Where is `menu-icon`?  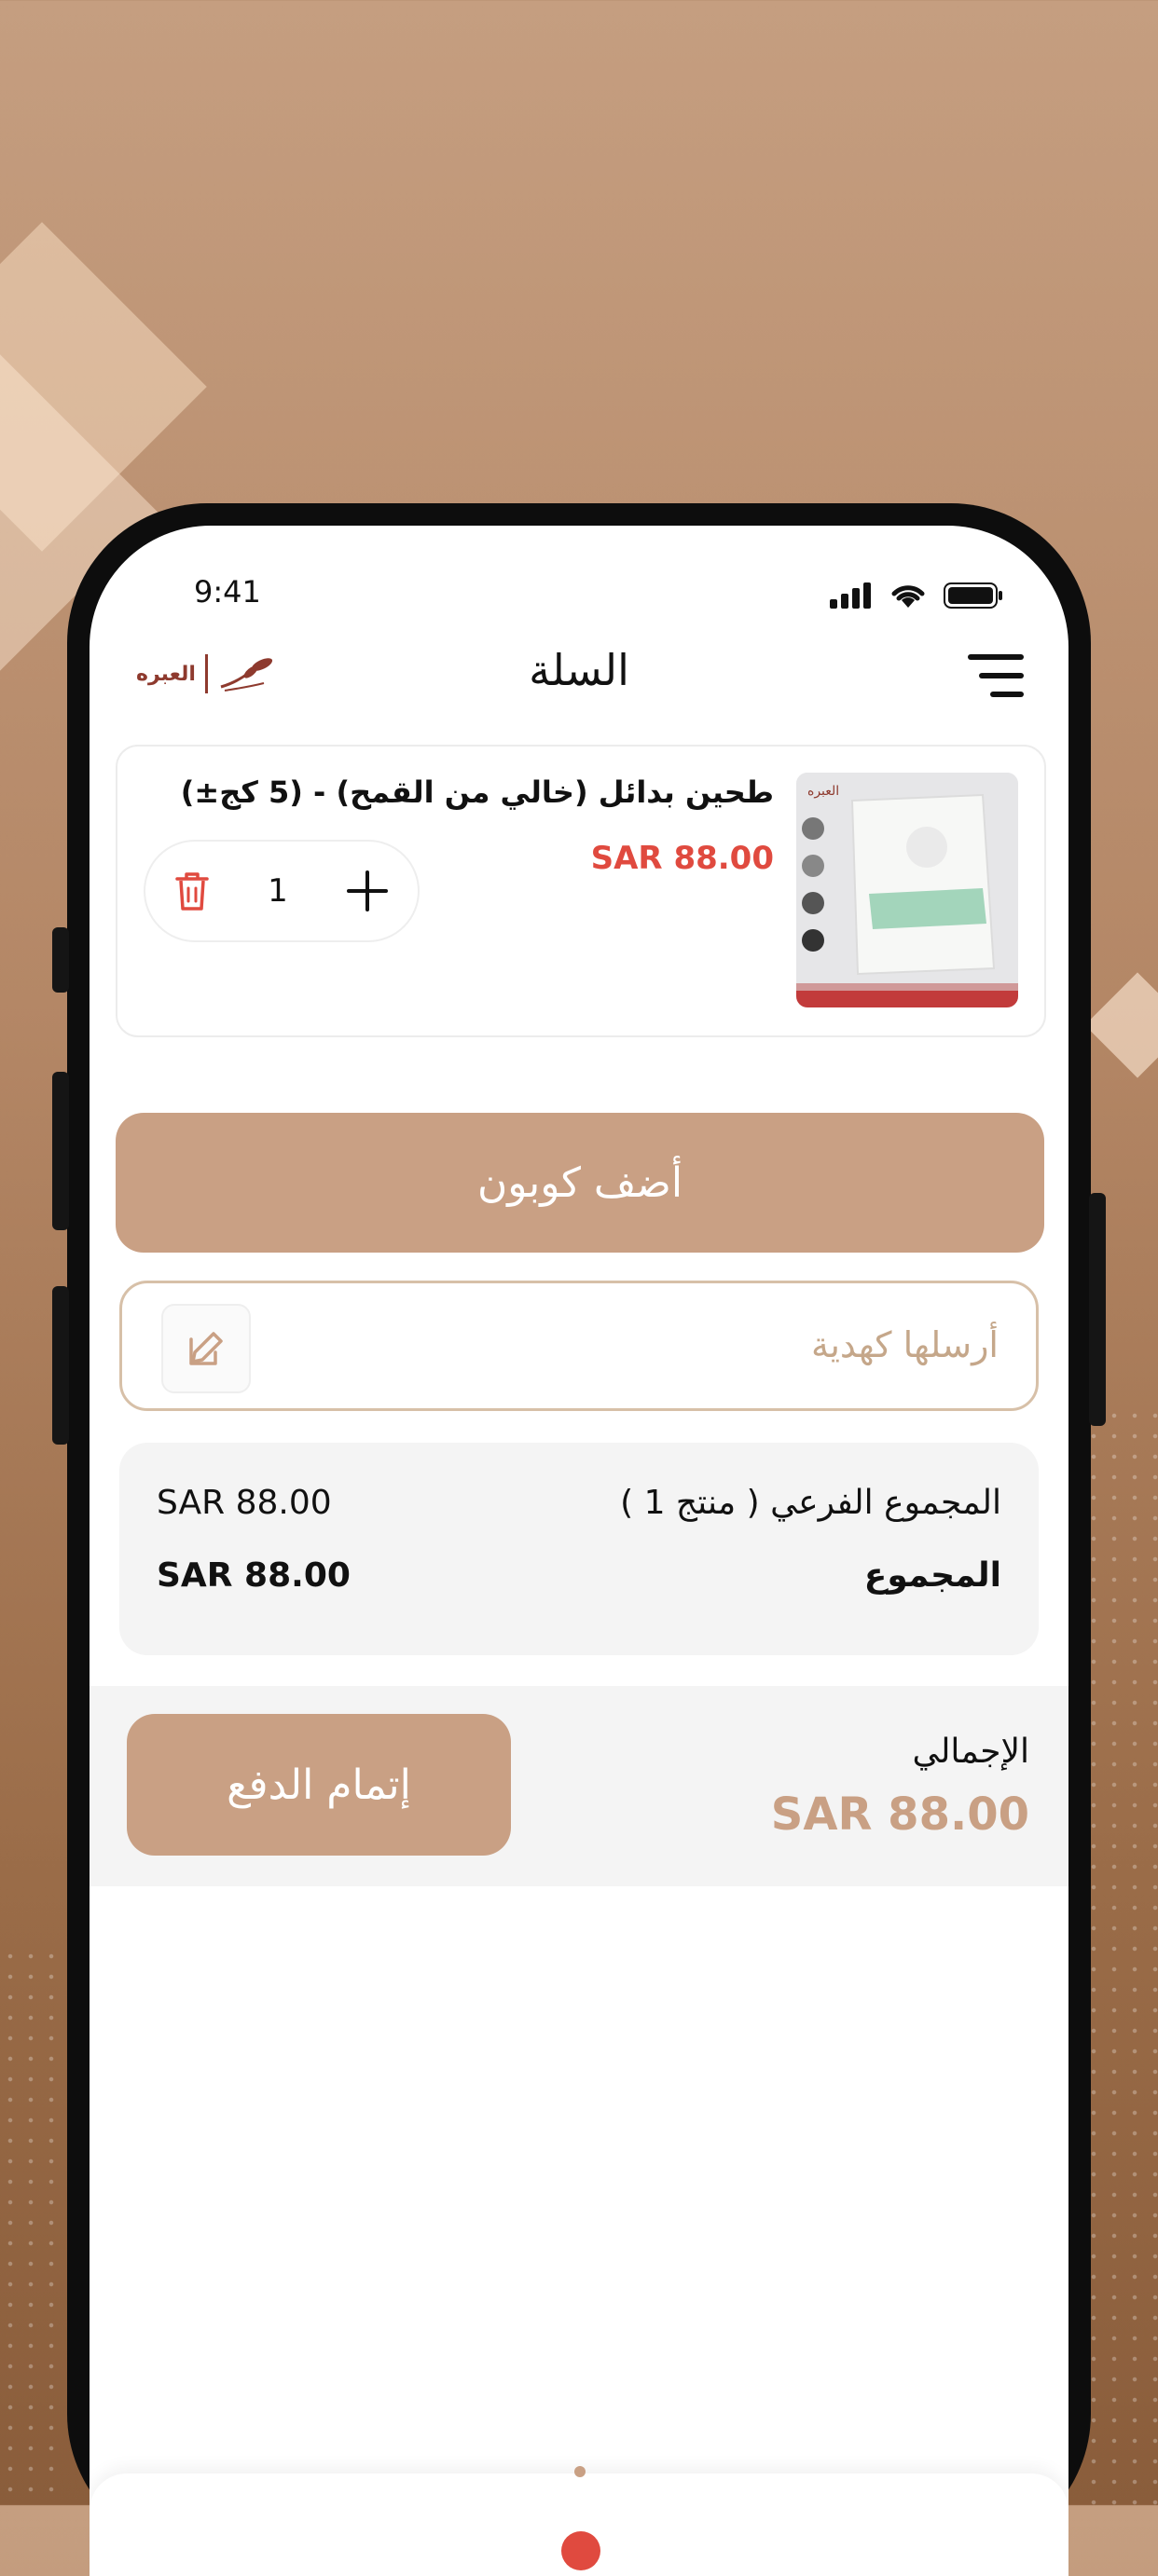 menu-icon is located at coordinates (996, 676).